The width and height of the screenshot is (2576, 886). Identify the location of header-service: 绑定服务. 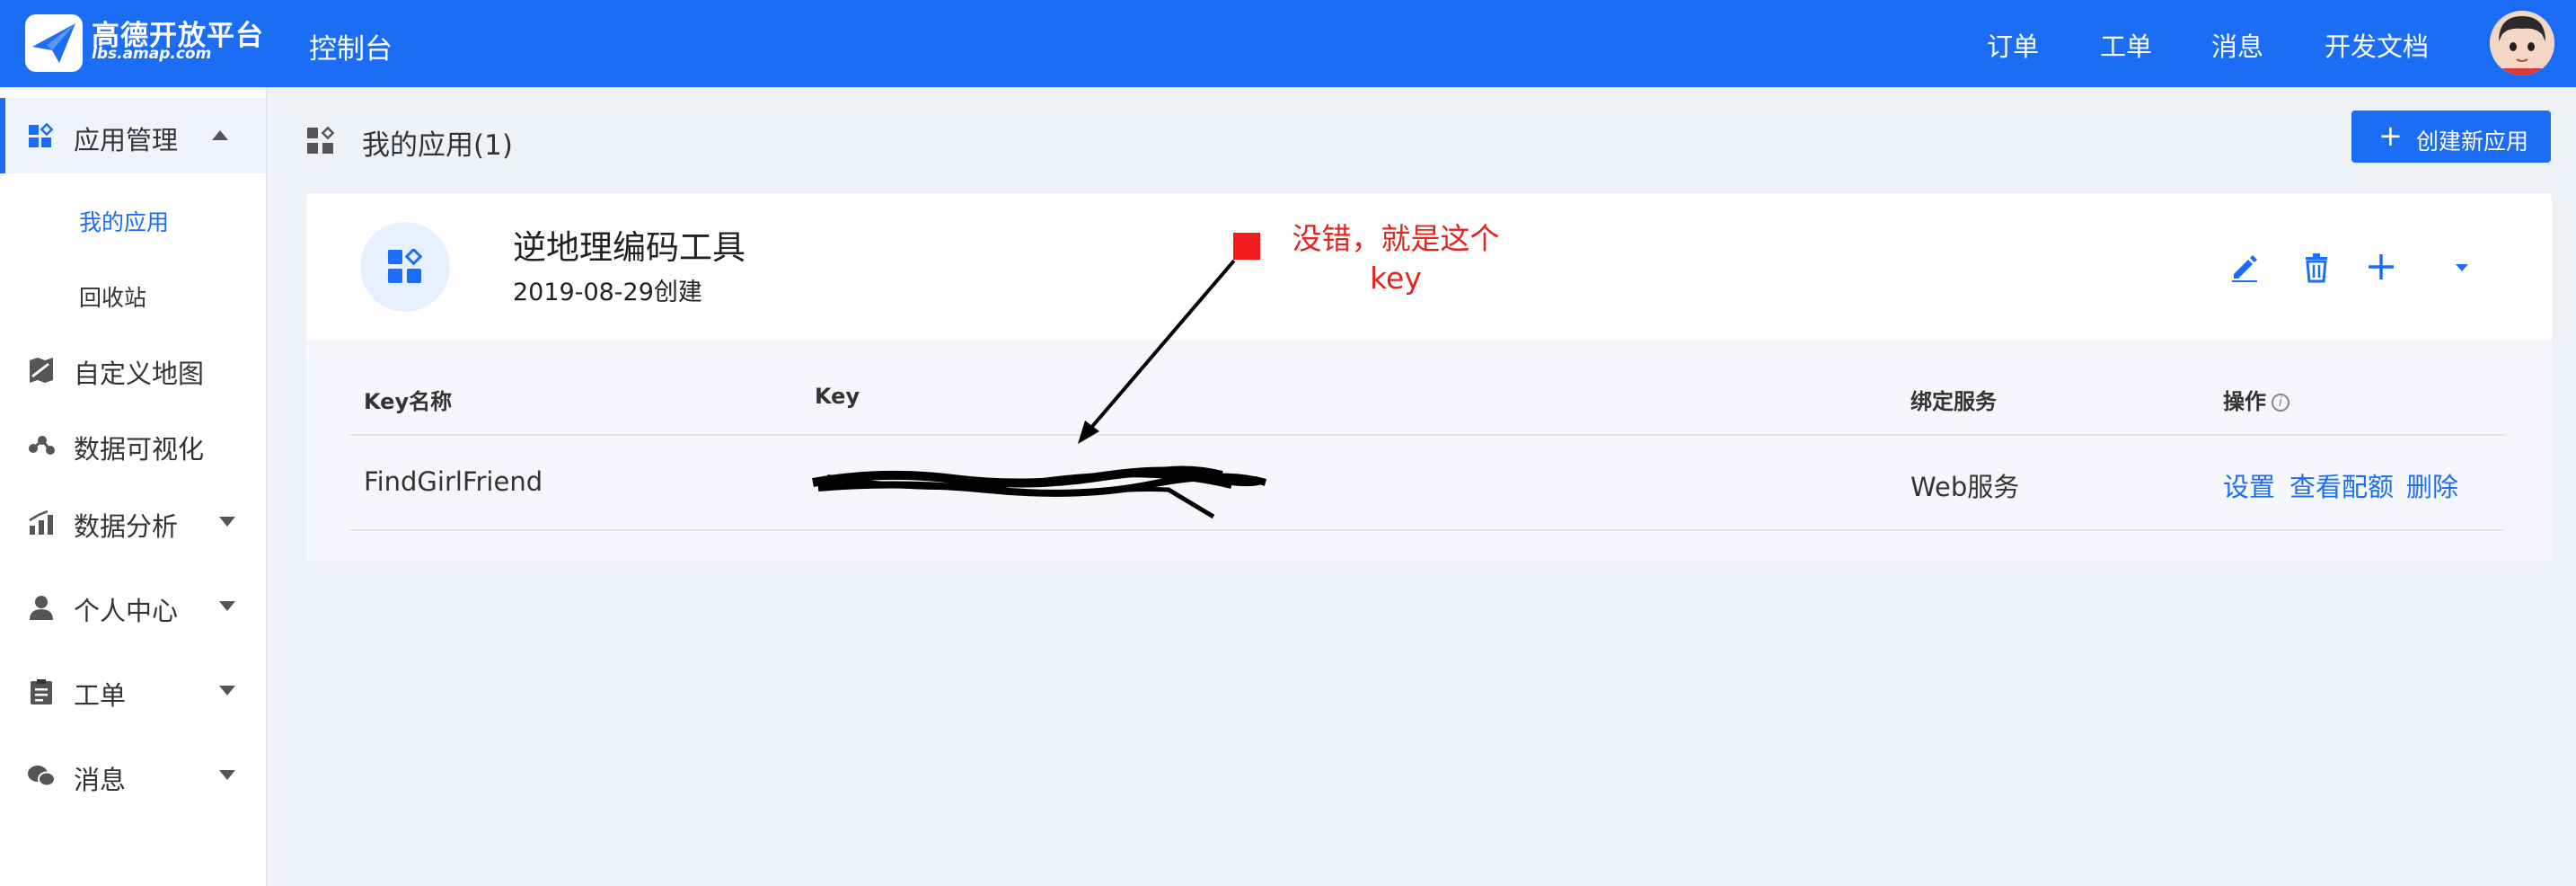
(1953, 401).